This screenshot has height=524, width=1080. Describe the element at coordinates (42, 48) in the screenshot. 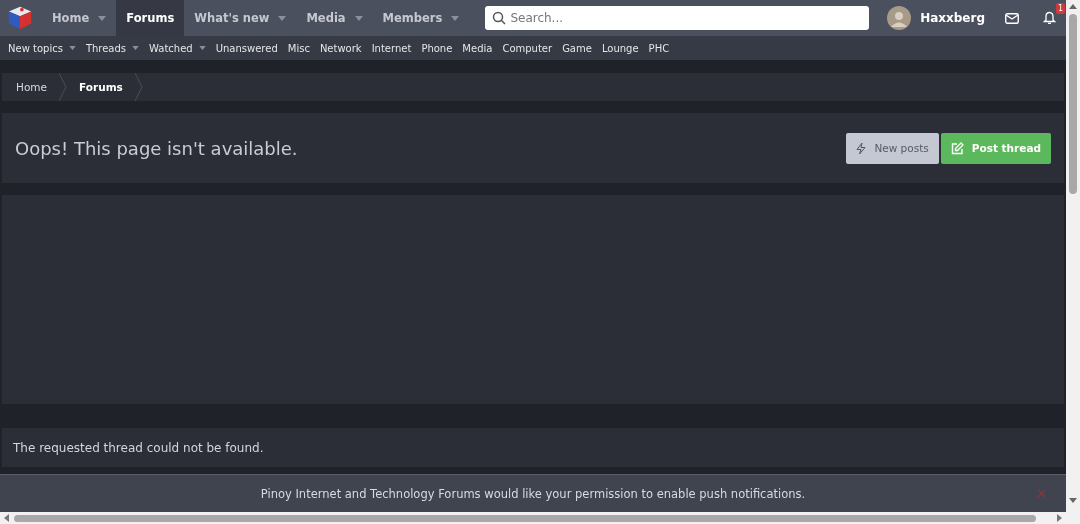

I see `subnav-link: New topics` at that location.